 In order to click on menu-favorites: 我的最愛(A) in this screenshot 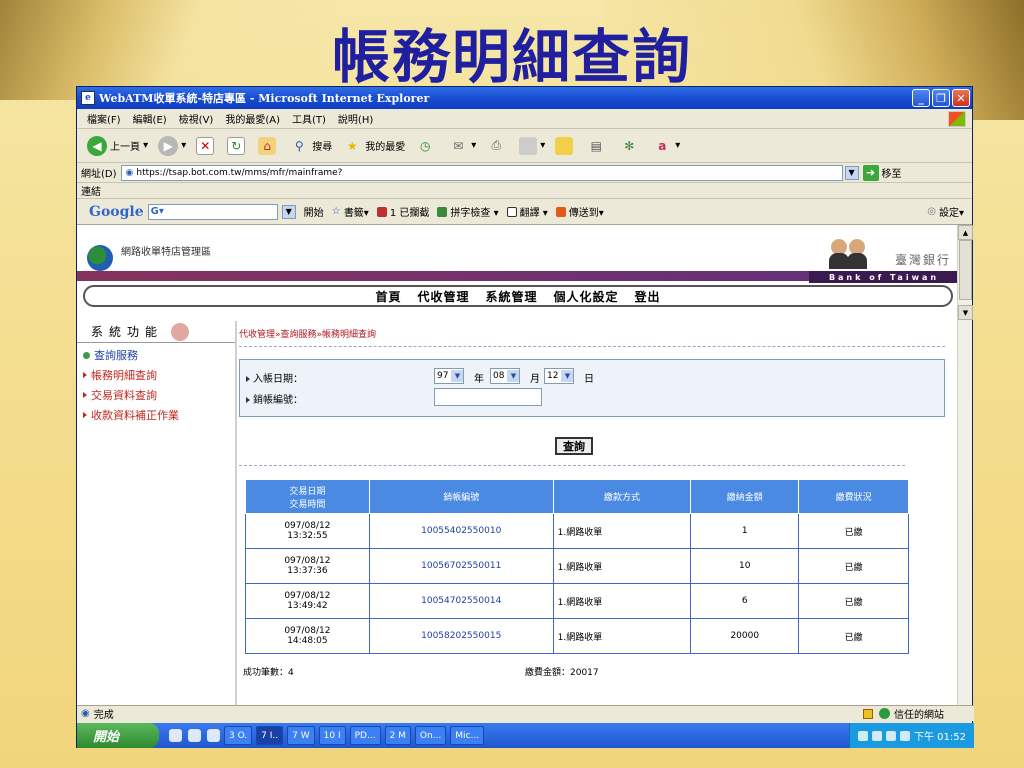, I will do `click(252, 118)`.